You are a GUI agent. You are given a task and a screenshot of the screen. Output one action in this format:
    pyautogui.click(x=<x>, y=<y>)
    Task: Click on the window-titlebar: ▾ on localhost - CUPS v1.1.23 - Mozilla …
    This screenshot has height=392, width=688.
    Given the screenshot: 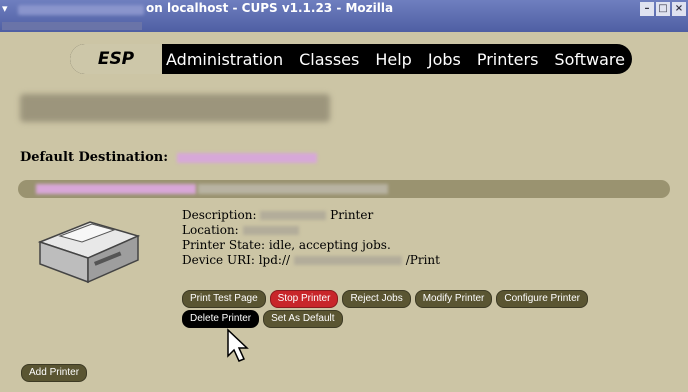 What is the action you would take?
    pyautogui.click(x=344, y=16)
    